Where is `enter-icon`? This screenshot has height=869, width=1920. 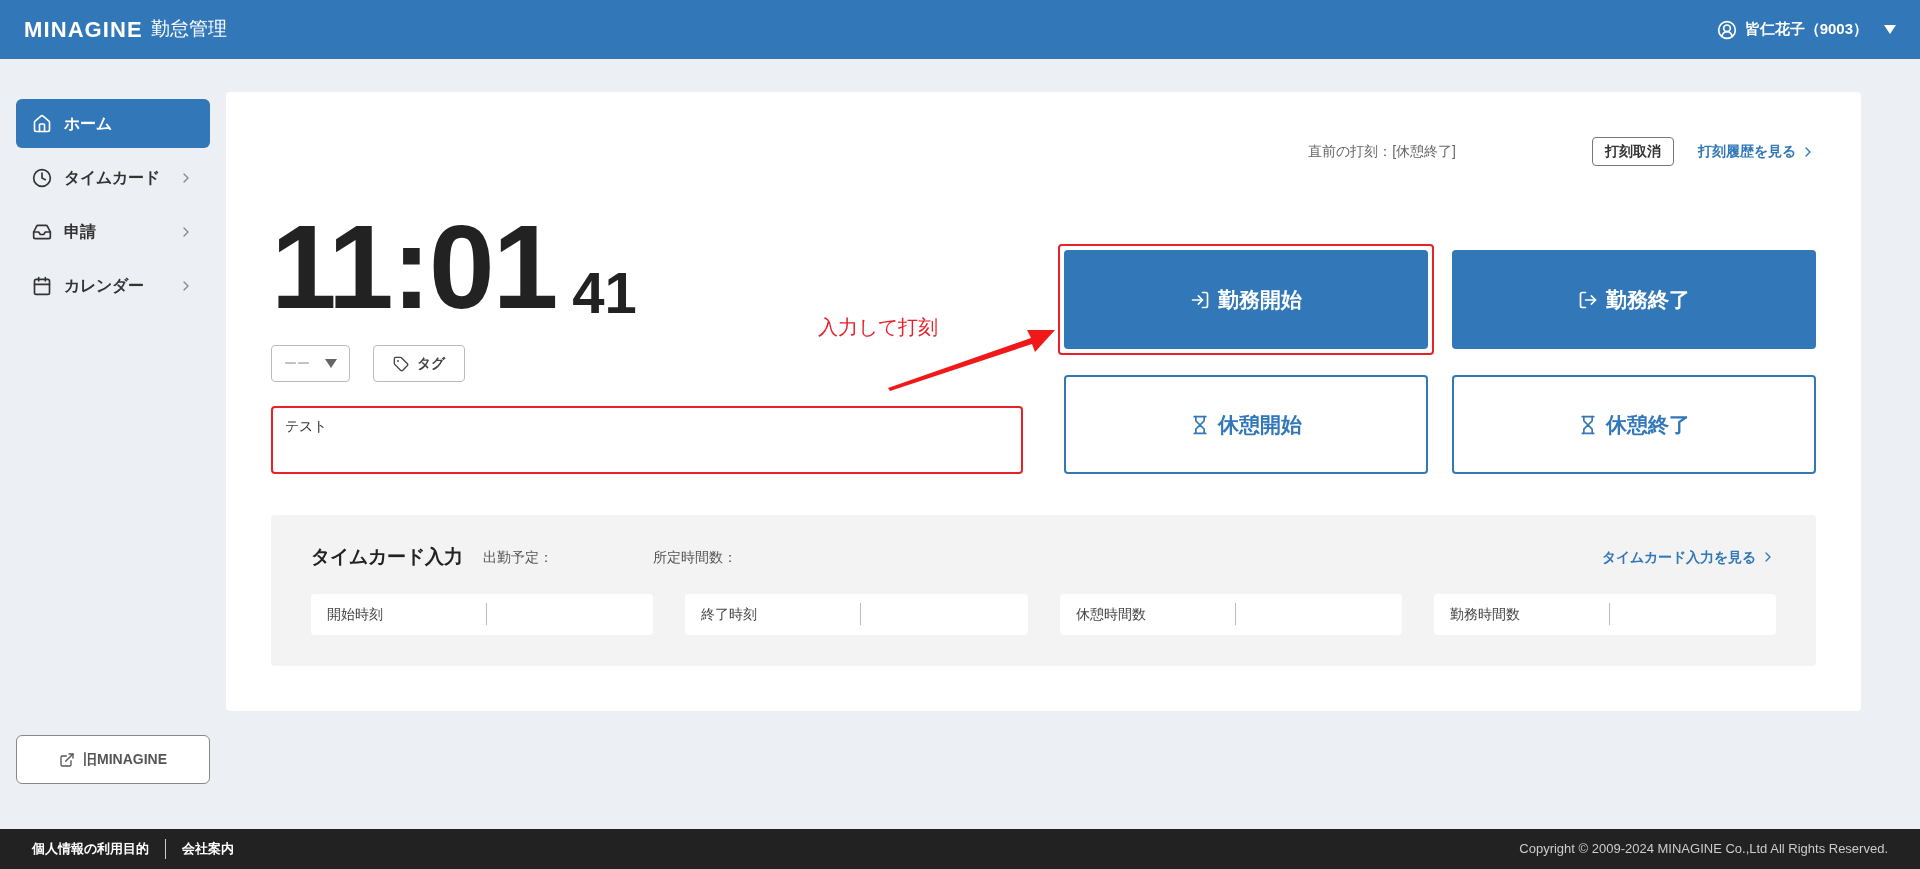
enter-icon is located at coordinates (1200, 299).